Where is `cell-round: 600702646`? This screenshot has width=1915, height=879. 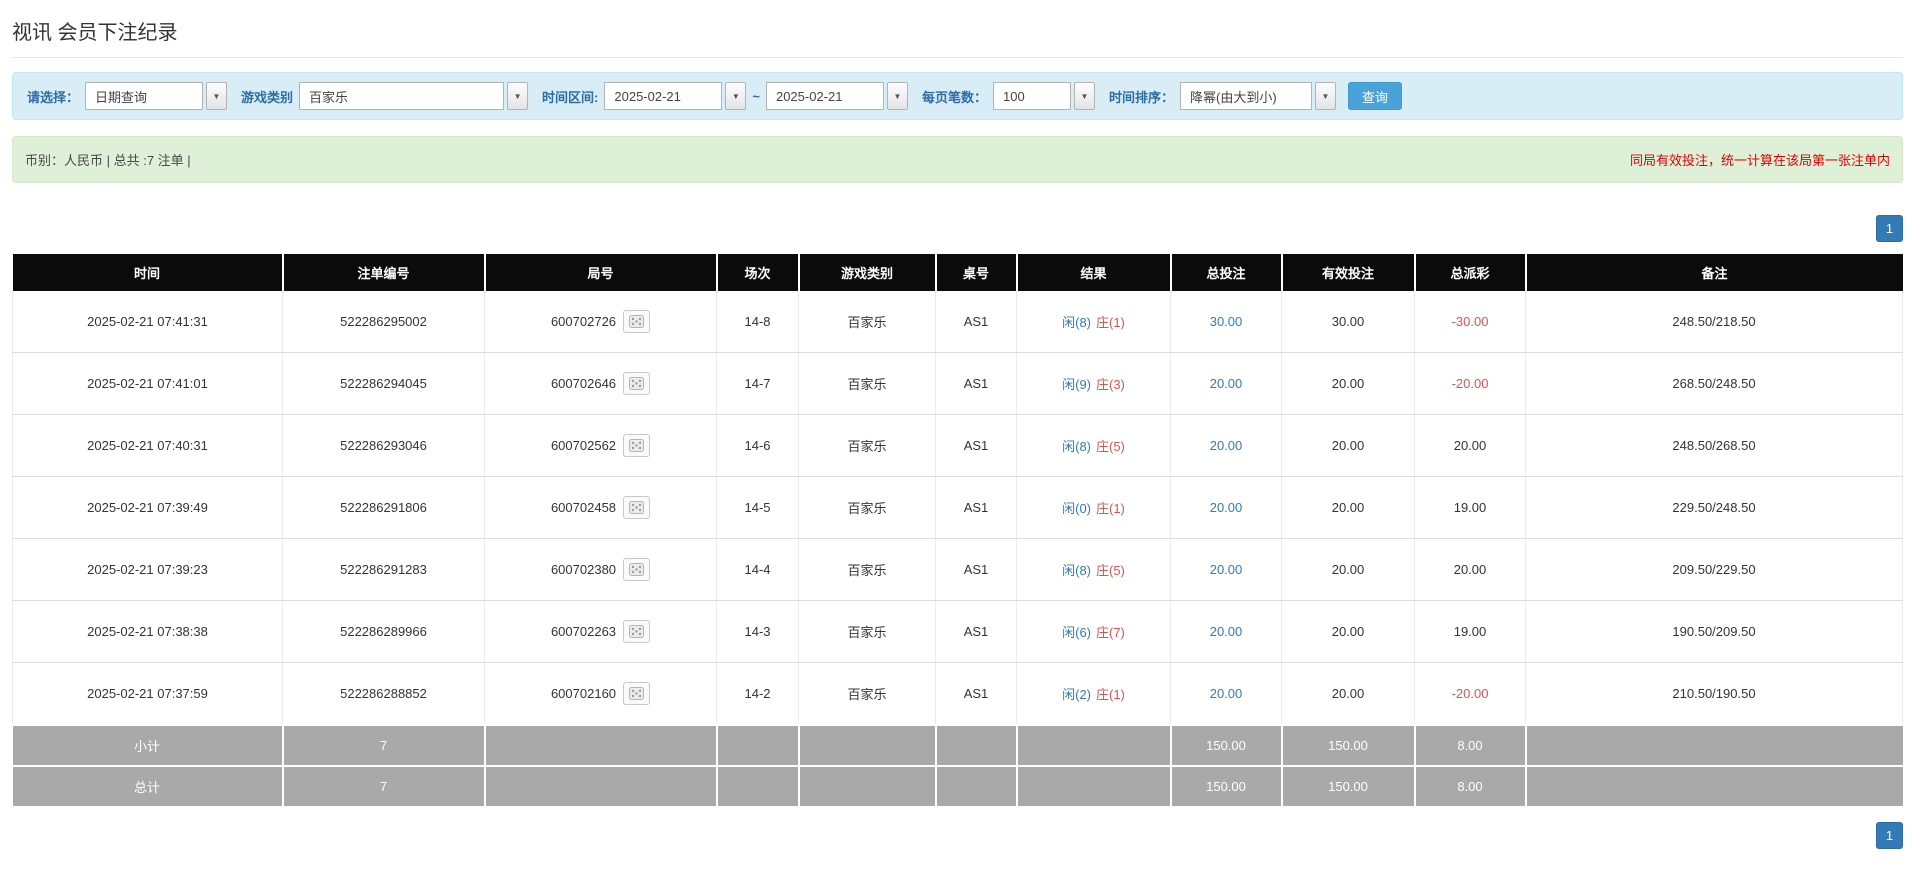
cell-round: 600702646 is located at coordinates (600, 383).